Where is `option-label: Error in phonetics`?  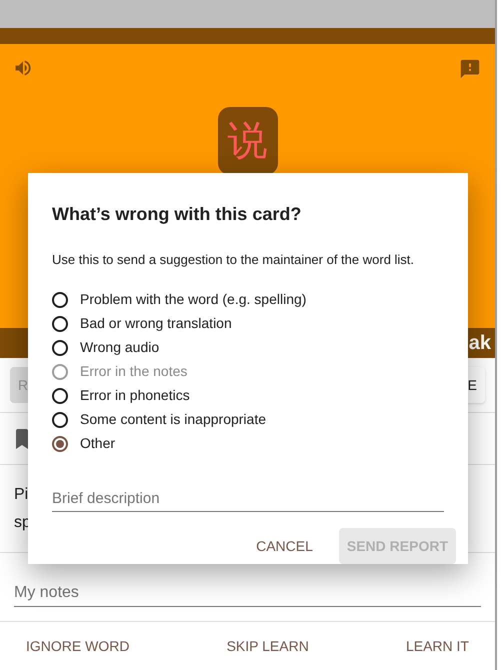
option-label: Error in phonetics is located at coordinates (135, 395).